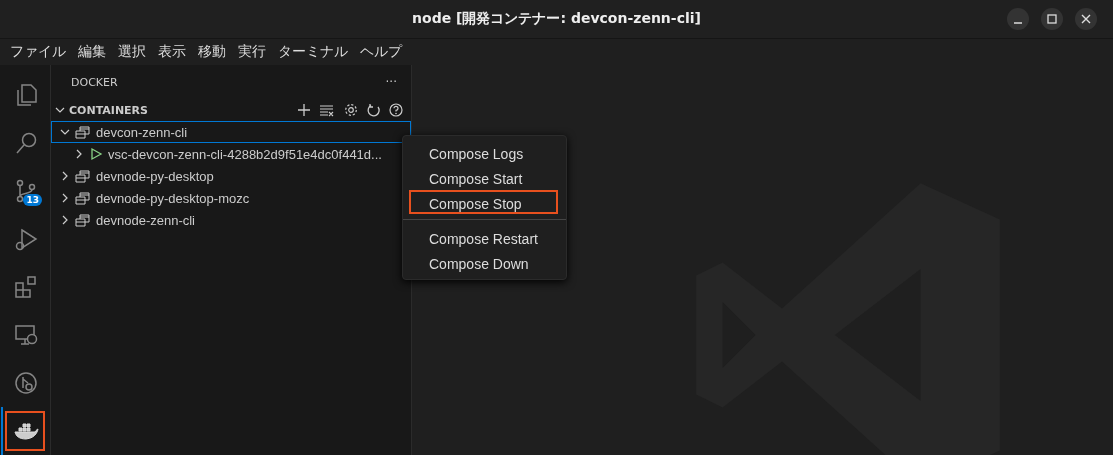 This screenshot has width=1113, height=455. I want to click on window-title: node [開発コンテナー: devcon-zenn-cli], so click(556, 19).